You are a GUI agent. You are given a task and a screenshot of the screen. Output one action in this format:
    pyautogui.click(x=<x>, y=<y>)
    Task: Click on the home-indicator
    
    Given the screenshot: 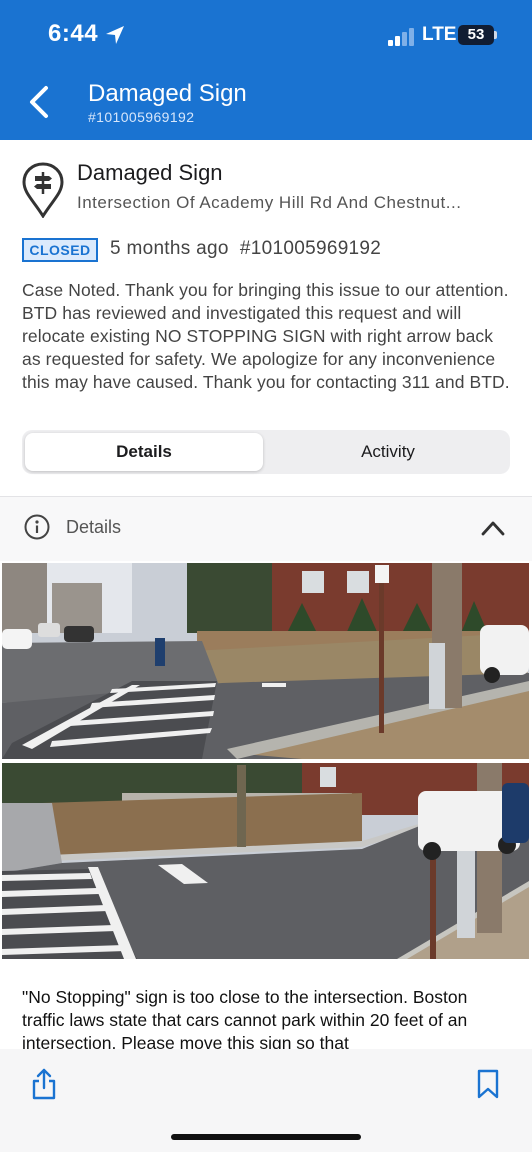 What is the action you would take?
    pyautogui.click(x=266, y=1137)
    